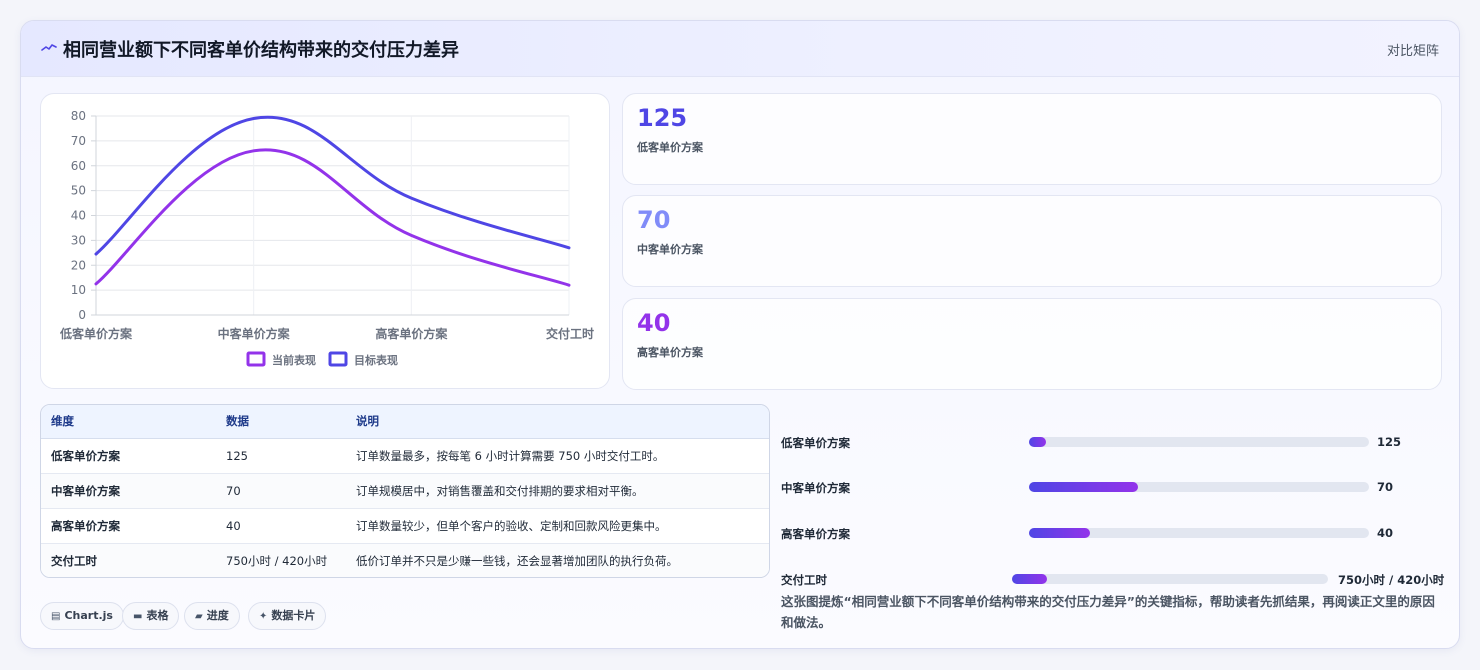  Describe the element at coordinates (254, 333) in the screenshot. I see `x-tick-label: 中客单价方案` at that location.